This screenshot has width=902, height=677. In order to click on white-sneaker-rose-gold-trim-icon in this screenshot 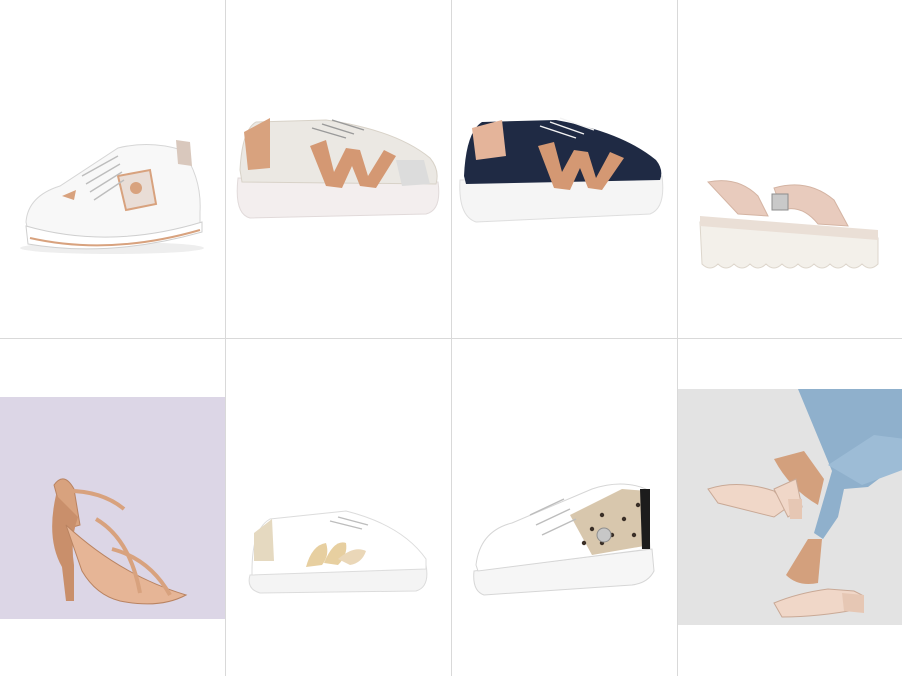, I will do `click(112, 197)`.